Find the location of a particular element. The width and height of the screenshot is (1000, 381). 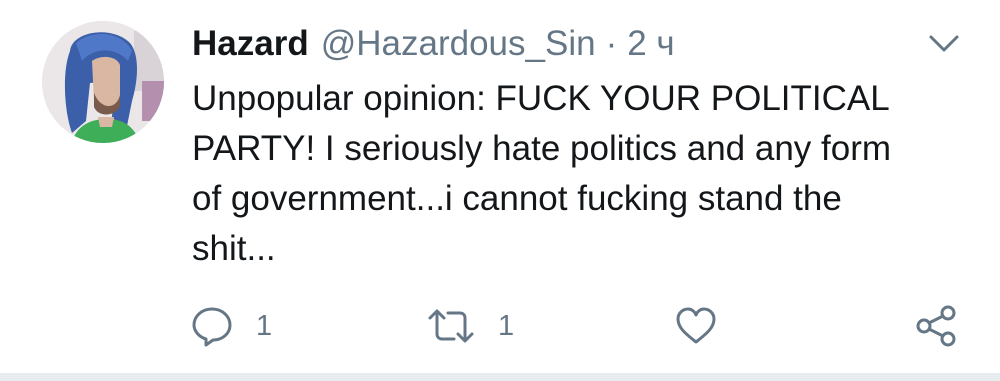

tweet-header: Hazard @Hazardous_Sin · 2 ч is located at coordinates (433, 44).